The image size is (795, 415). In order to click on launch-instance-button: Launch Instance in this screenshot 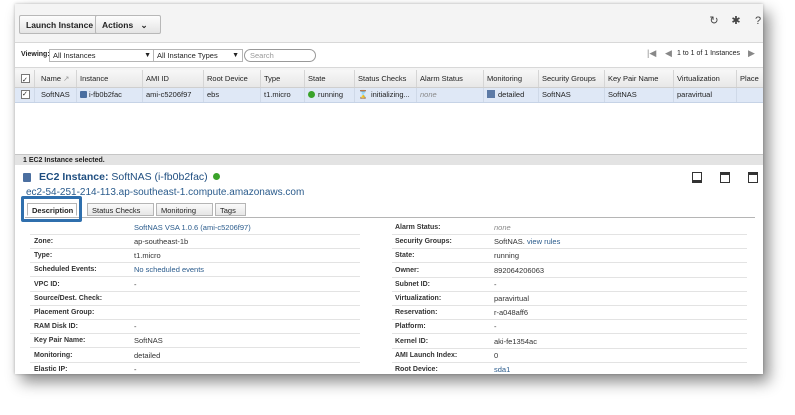, I will do `click(60, 24)`.